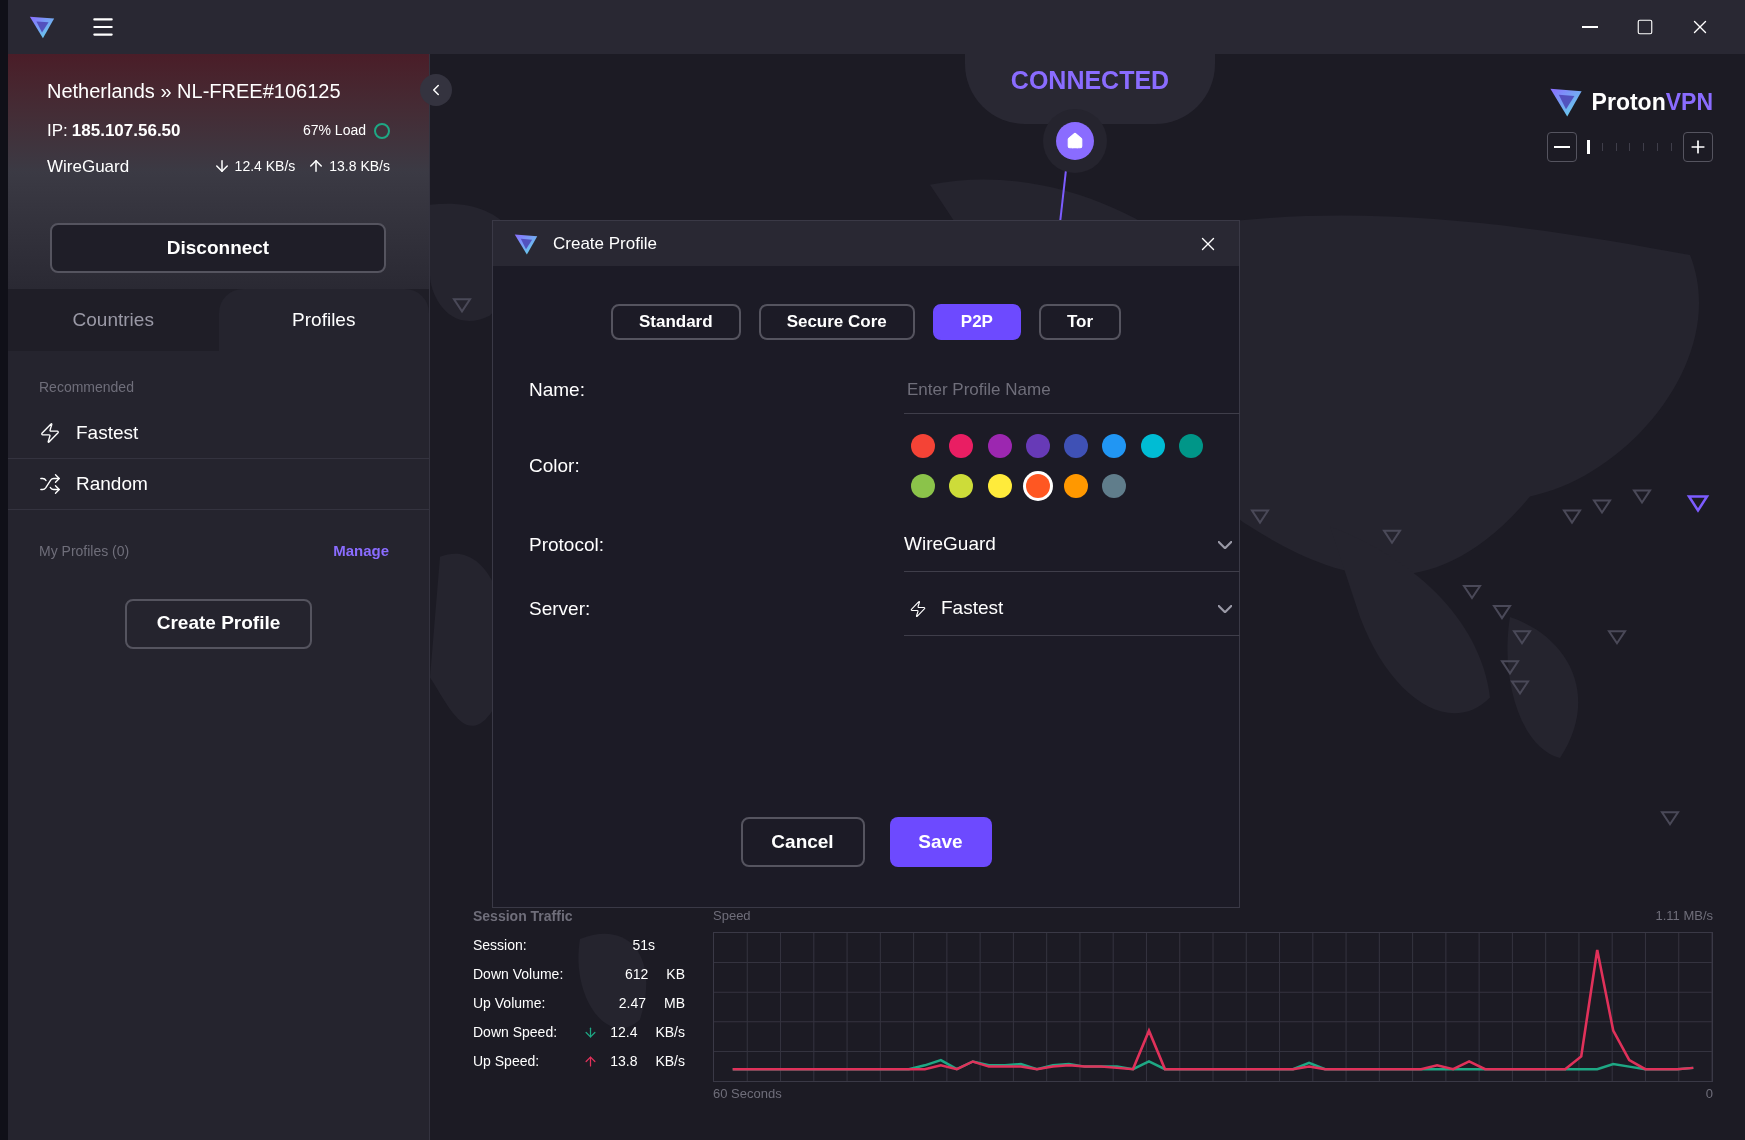 The height and width of the screenshot is (1140, 1745). I want to click on zoom-in-button, so click(1698, 147).